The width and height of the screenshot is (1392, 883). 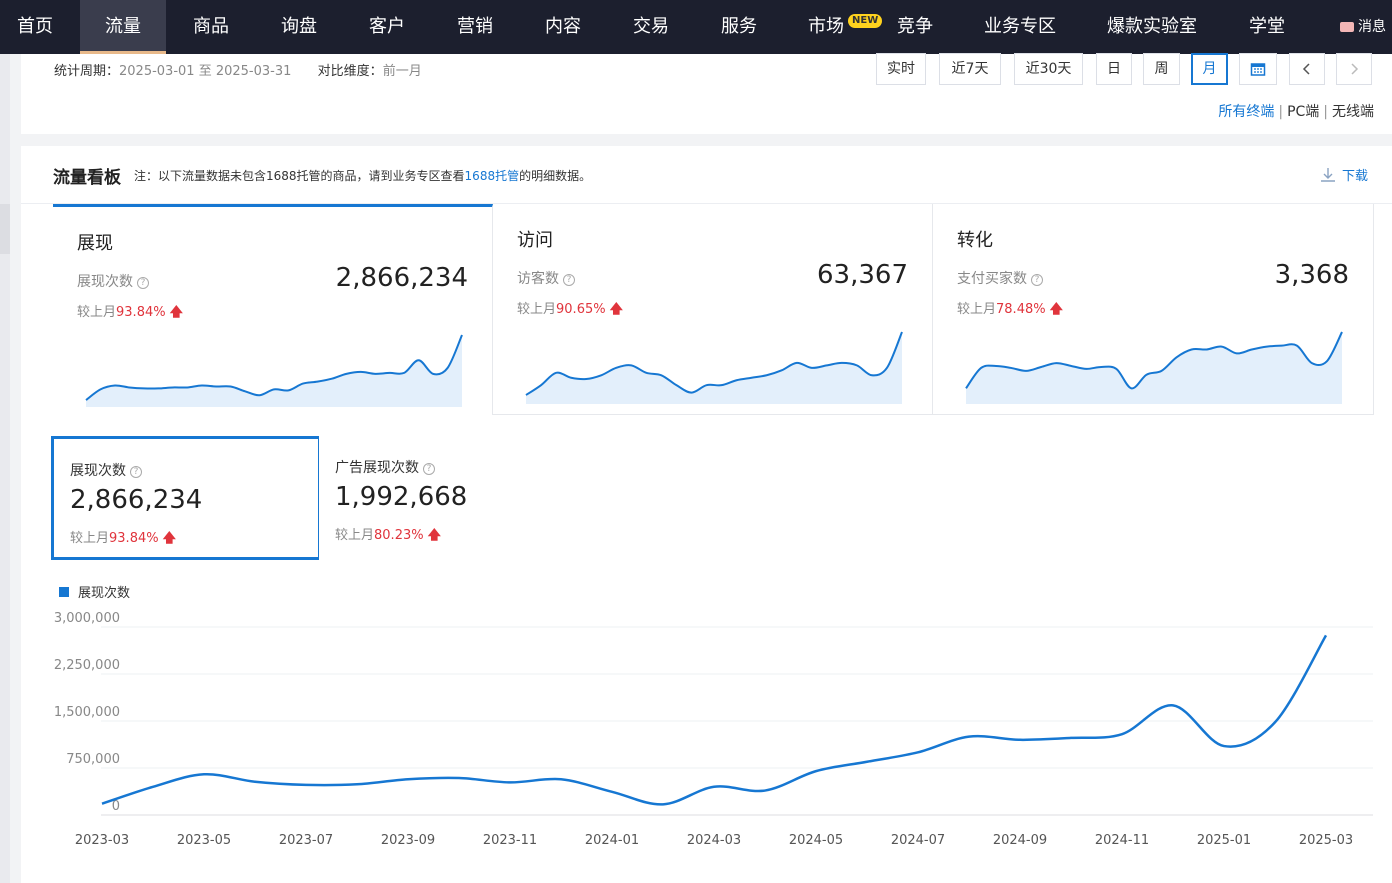 What do you see at coordinates (563, 27) in the screenshot?
I see `nav-item-content: 内容` at bounding box center [563, 27].